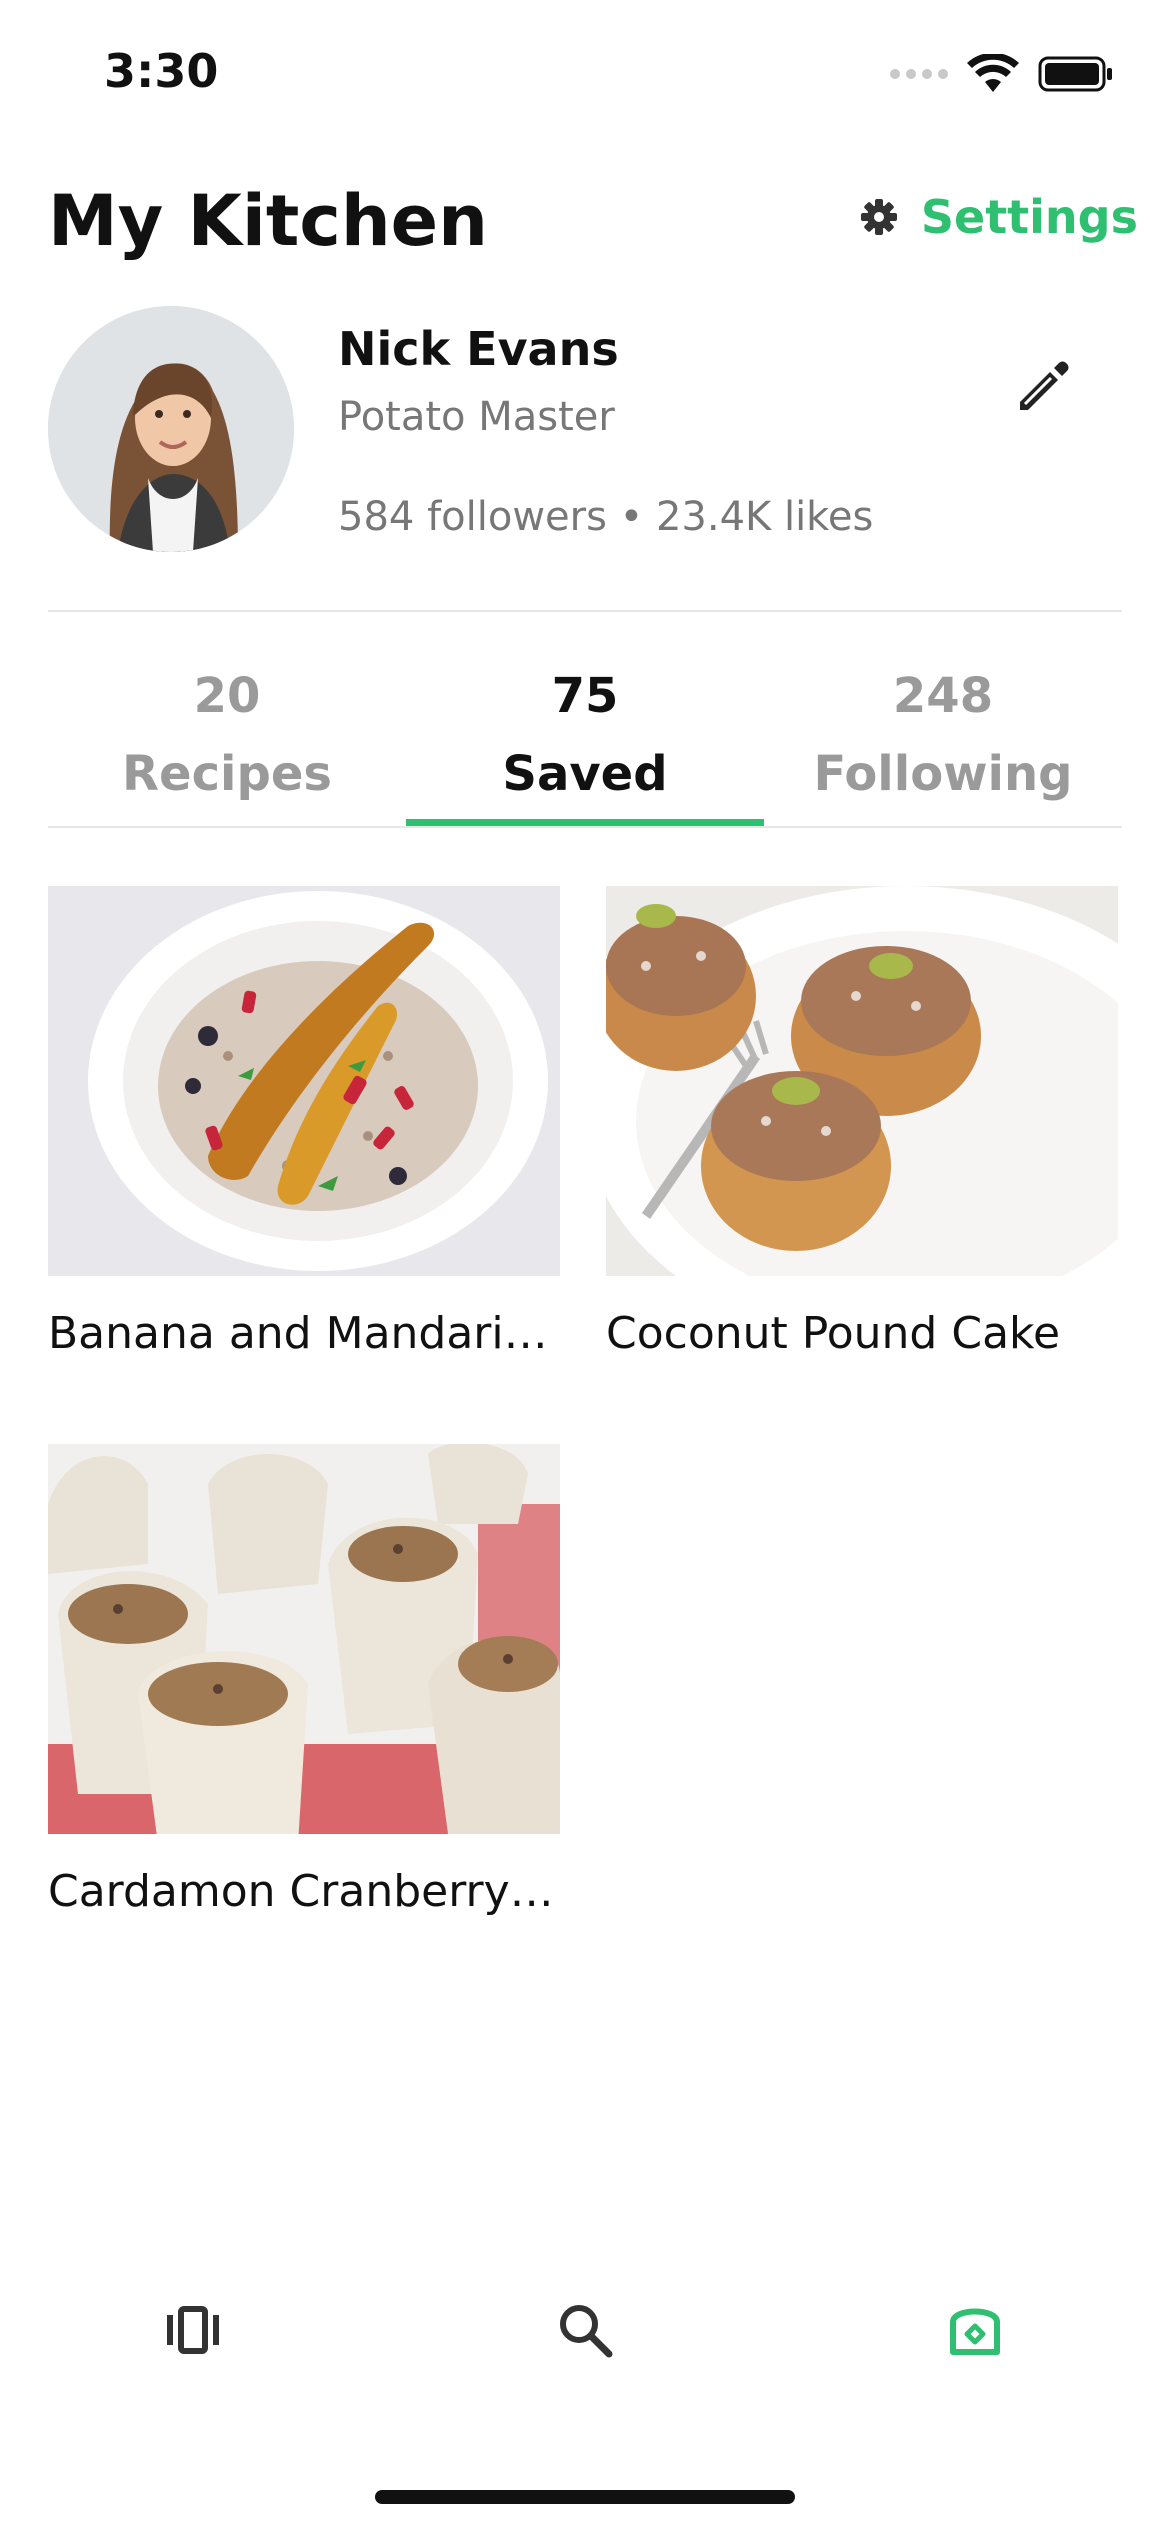 The width and height of the screenshot is (1170, 2532). I want to click on recipe-image-cake, so click(862, 1081).